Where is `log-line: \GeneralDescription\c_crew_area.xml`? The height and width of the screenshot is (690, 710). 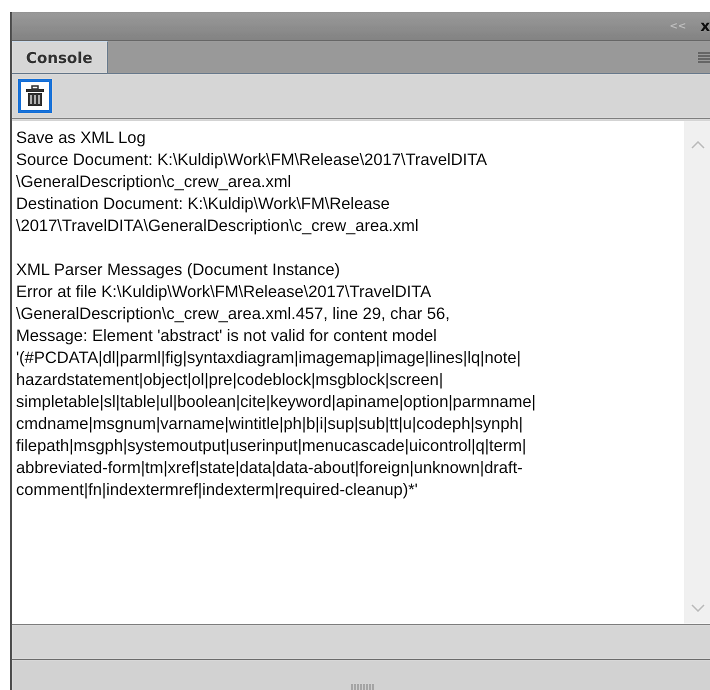
log-line: \GeneralDescription\c_crew_area.xml is located at coordinates (154, 182).